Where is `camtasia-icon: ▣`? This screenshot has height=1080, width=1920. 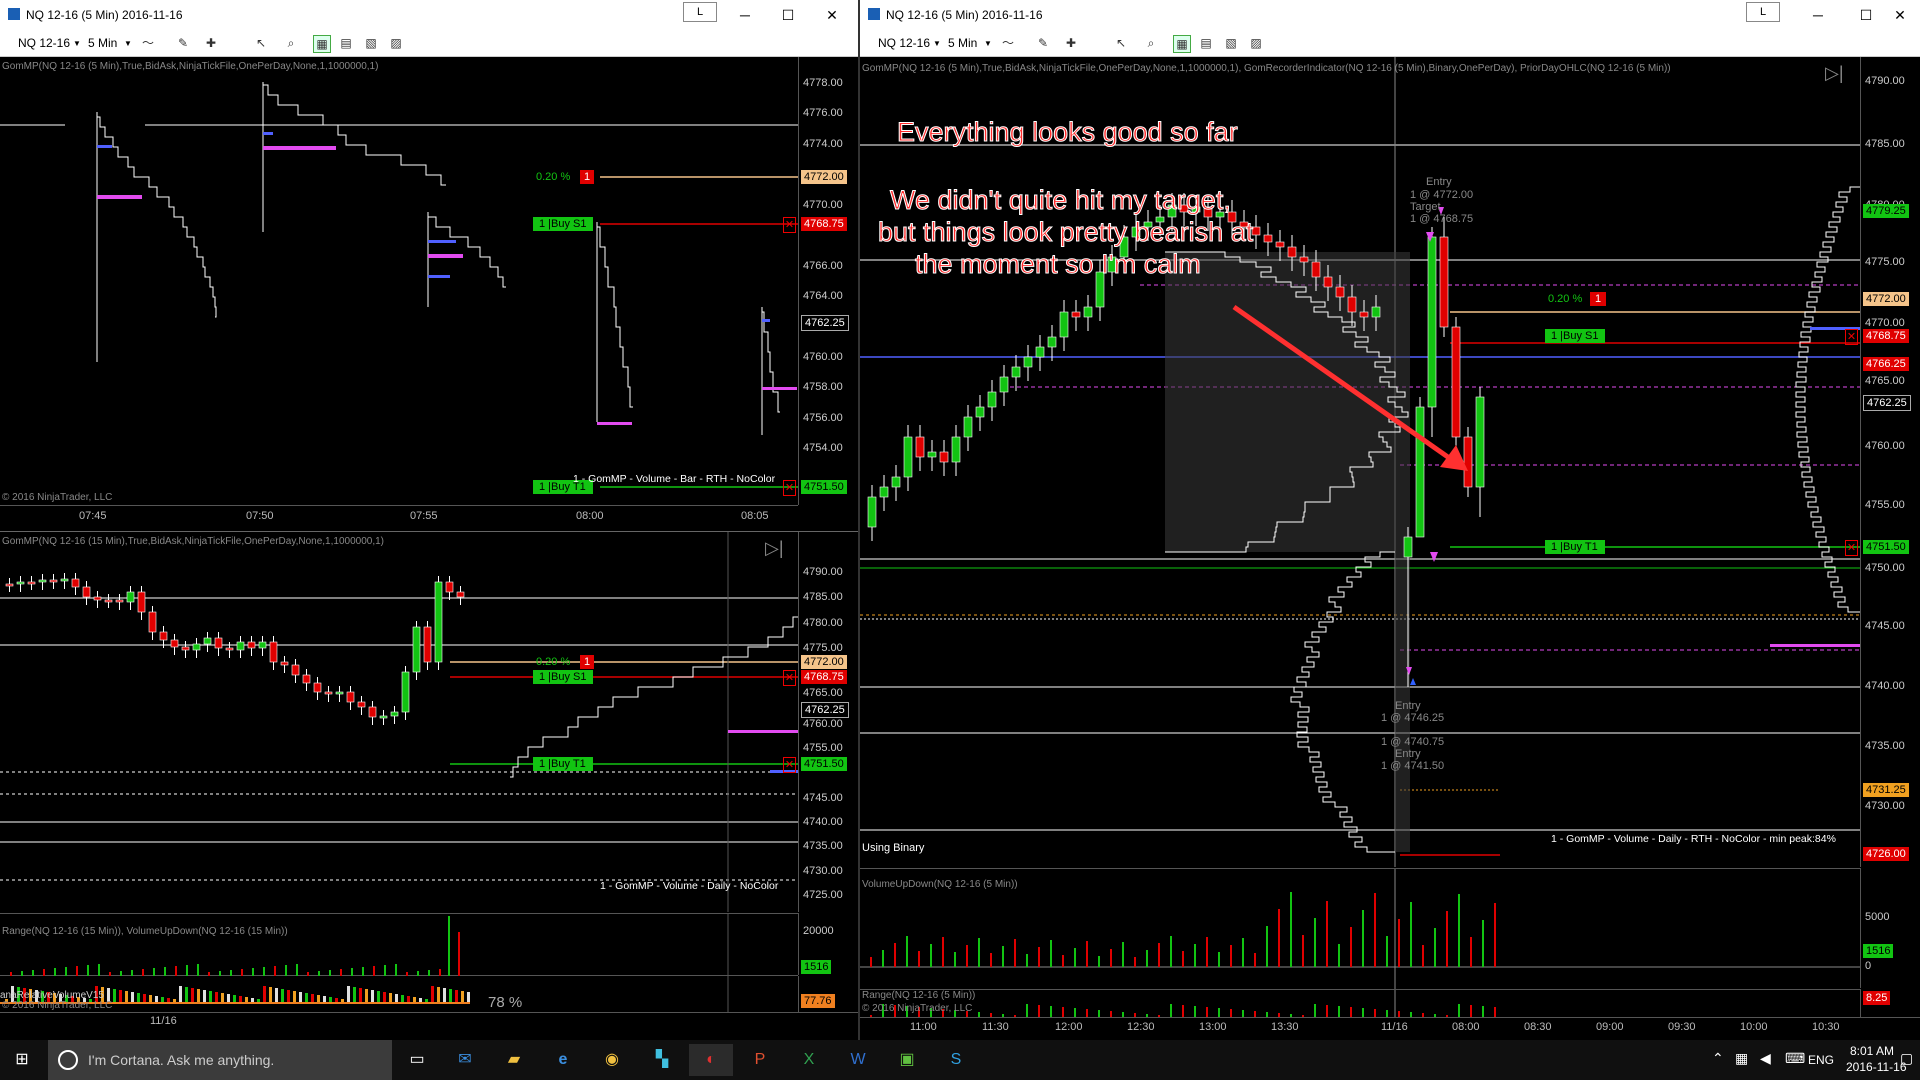 camtasia-icon: ▣ is located at coordinates (907, 1060).